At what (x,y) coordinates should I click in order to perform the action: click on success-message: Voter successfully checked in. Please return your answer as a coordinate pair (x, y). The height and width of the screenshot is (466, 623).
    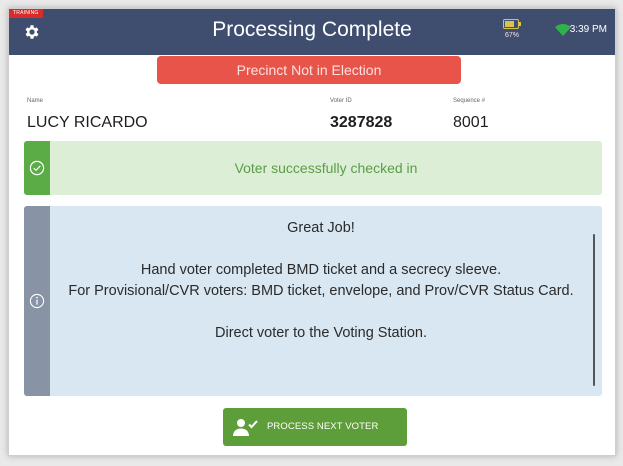
    Looking at the image, I should click on (326, 168).